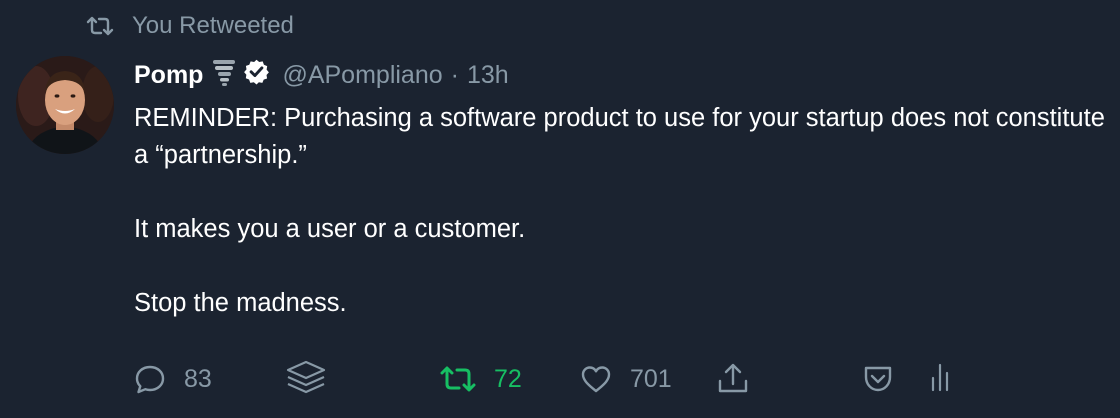 The height and width of the screenshot is (418, 1120). Describe the element at coordinates (150, 379) in the screenshot. I see `reply-icon` at that location.